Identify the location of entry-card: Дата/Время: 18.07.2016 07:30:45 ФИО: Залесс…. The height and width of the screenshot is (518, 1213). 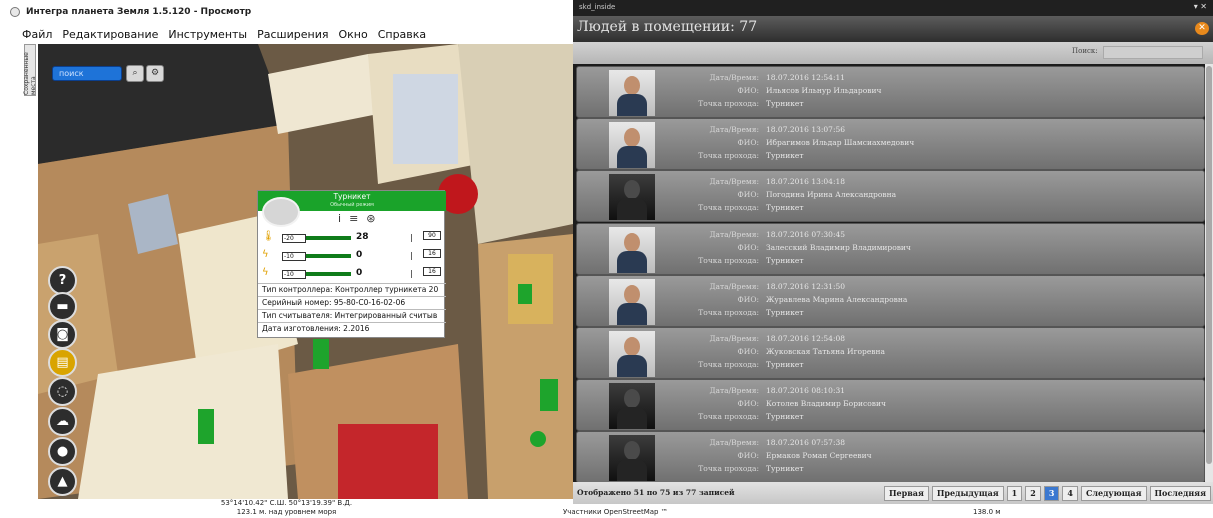
(890, 248).